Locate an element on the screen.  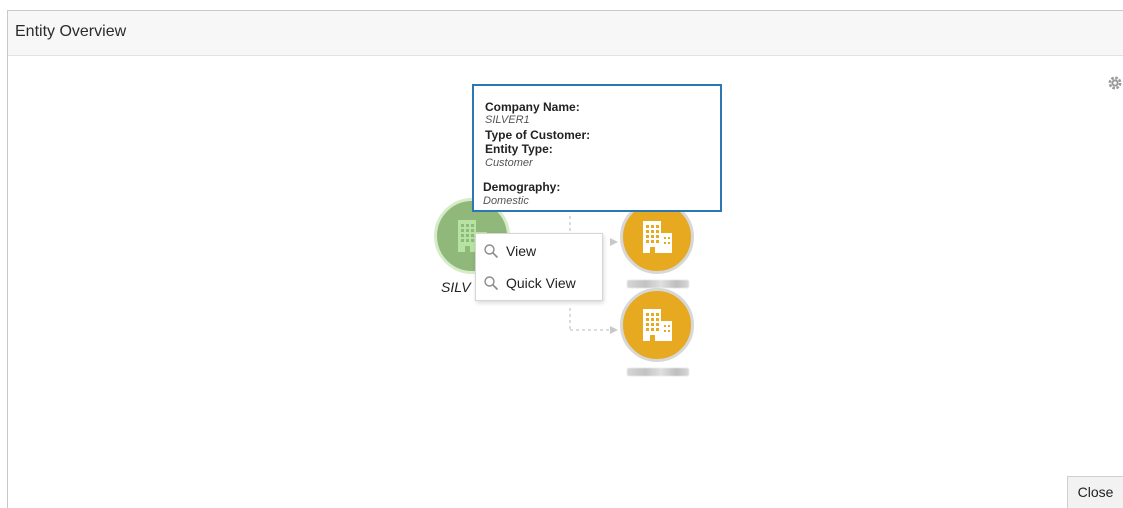
dialog-title: Entity Overview is located at coordinates (71, 31).